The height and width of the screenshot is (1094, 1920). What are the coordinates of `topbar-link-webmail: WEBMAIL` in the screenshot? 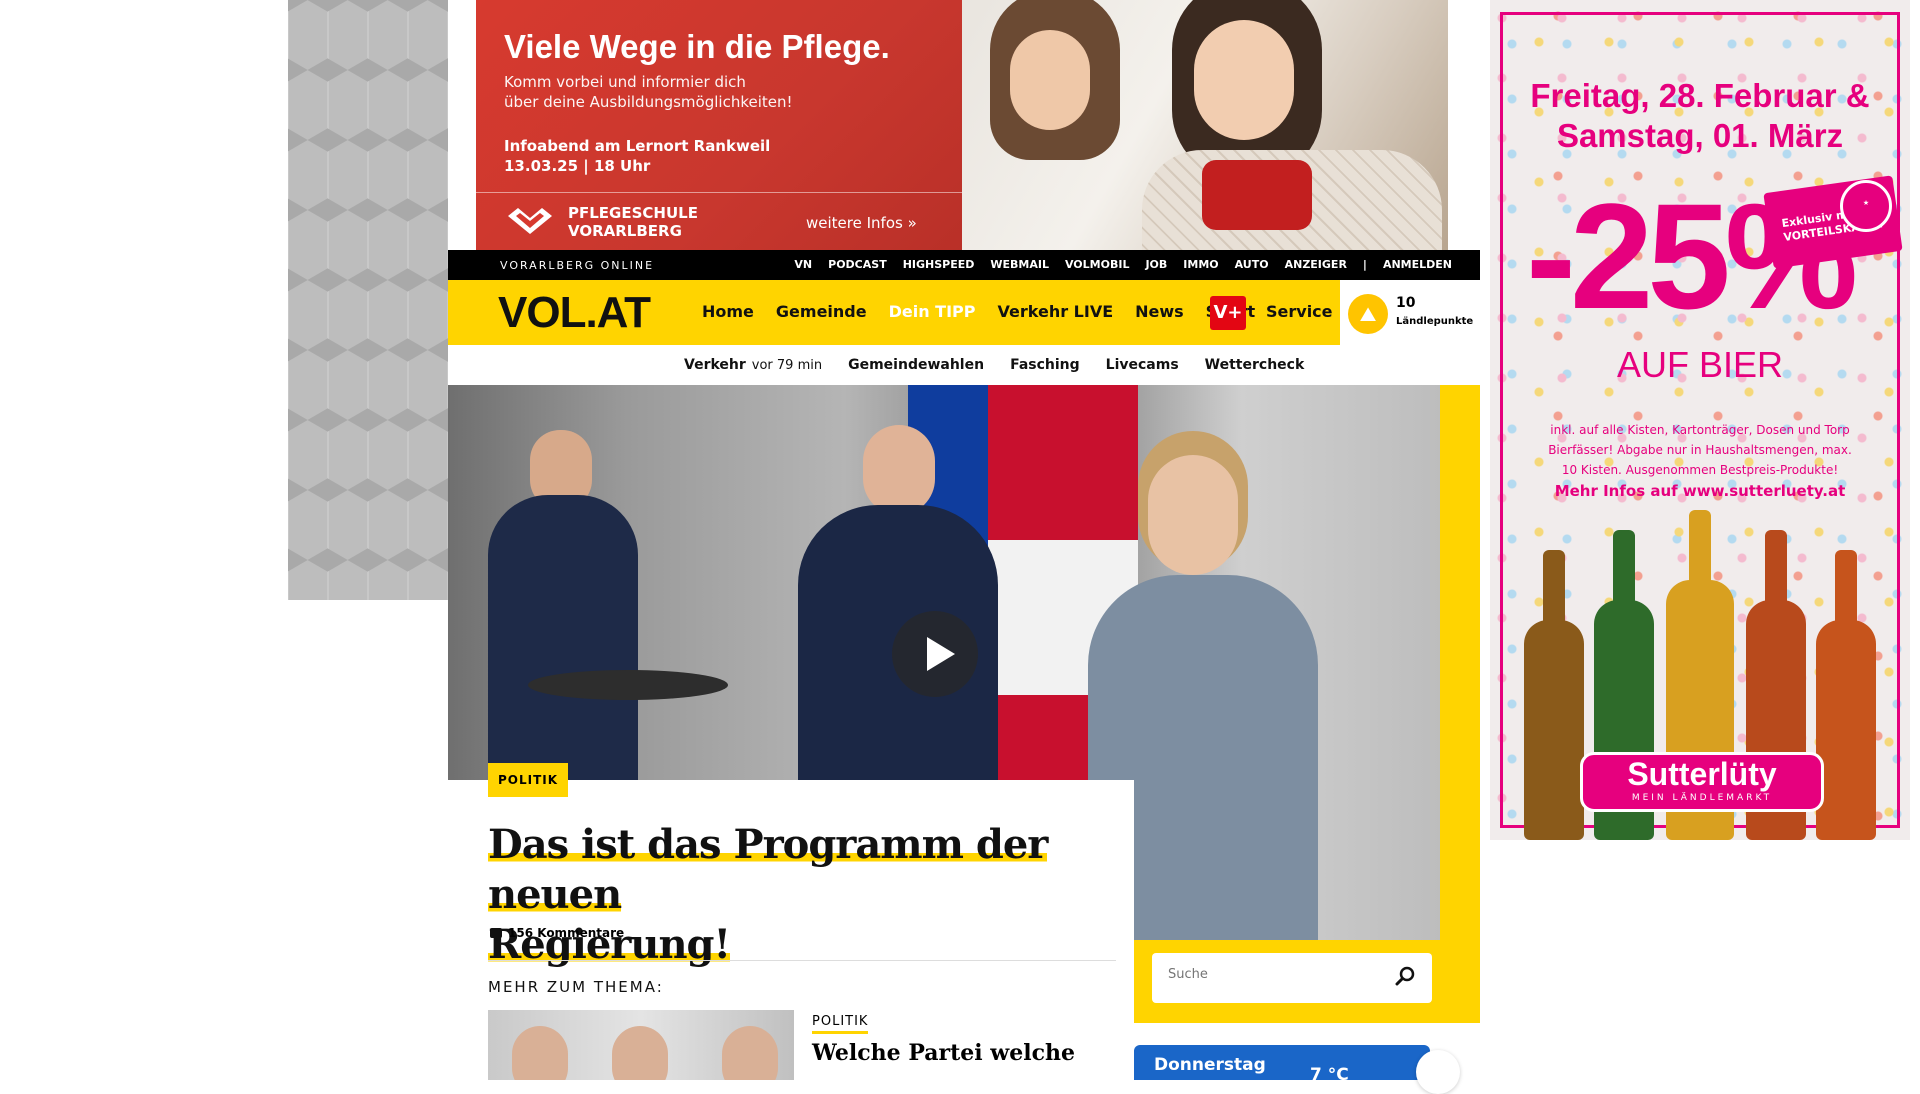 It's located at (1019, 264).